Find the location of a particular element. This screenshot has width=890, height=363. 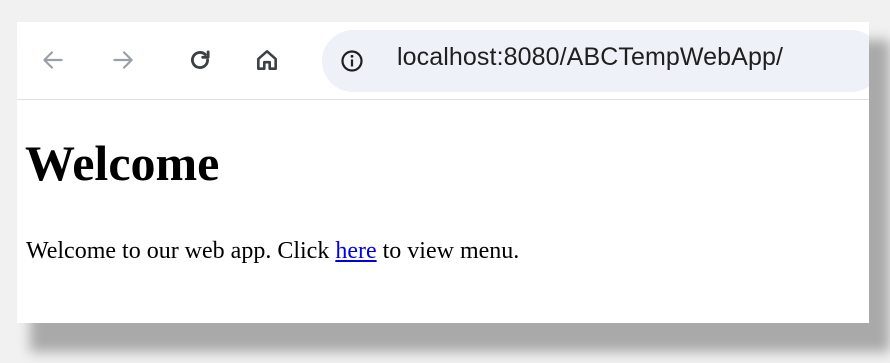

back-button is located at coordinates (53, 60).